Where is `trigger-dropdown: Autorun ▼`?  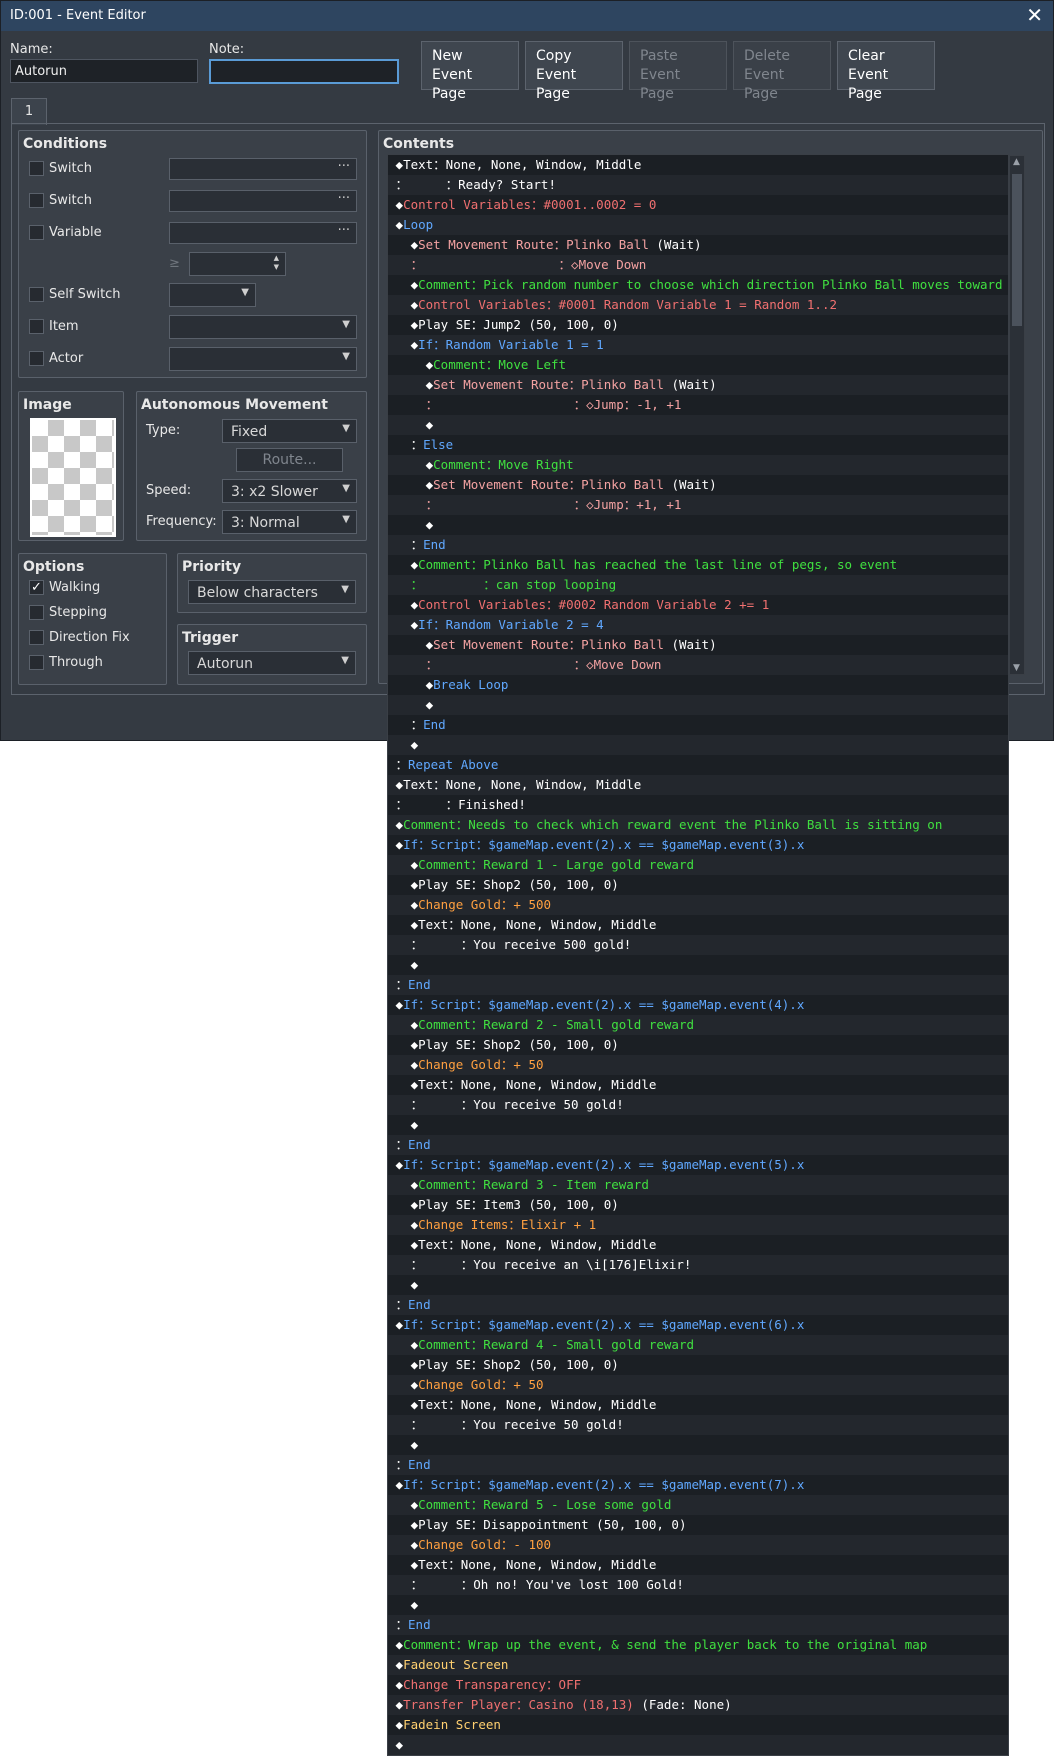
trigger-dropdown: Autorun ▼ is located at coordinates (272, 663).